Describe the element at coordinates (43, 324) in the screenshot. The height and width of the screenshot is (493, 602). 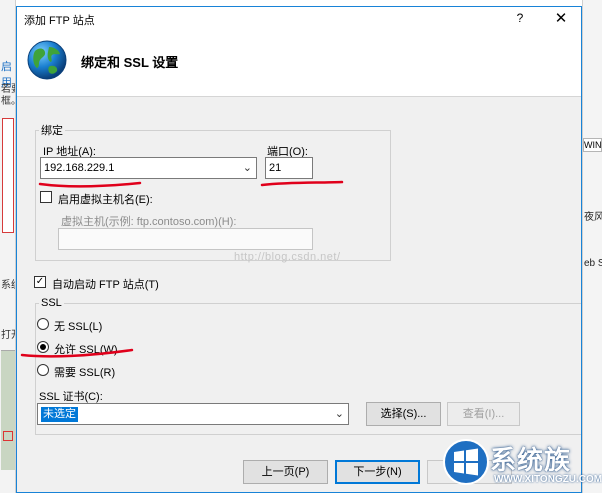
I see `no-ssl-radio` at that location.